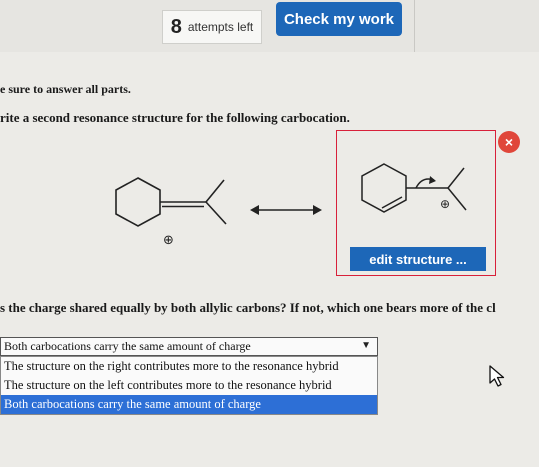 This screenshot has width=539, height=467. What do you see at coordinates (456, 178) in the screenshot?
I see `methyl-up-right` at bounding box center [456, 178].